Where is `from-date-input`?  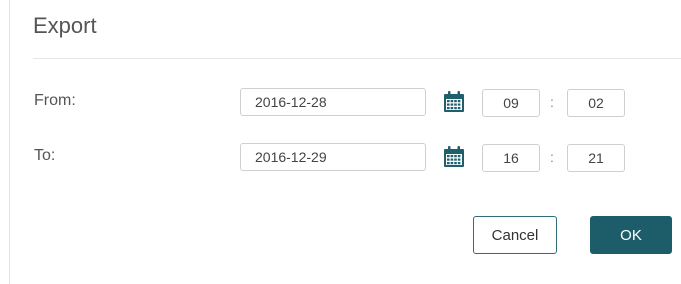
from-date-input is located at coordinates (333, 102).